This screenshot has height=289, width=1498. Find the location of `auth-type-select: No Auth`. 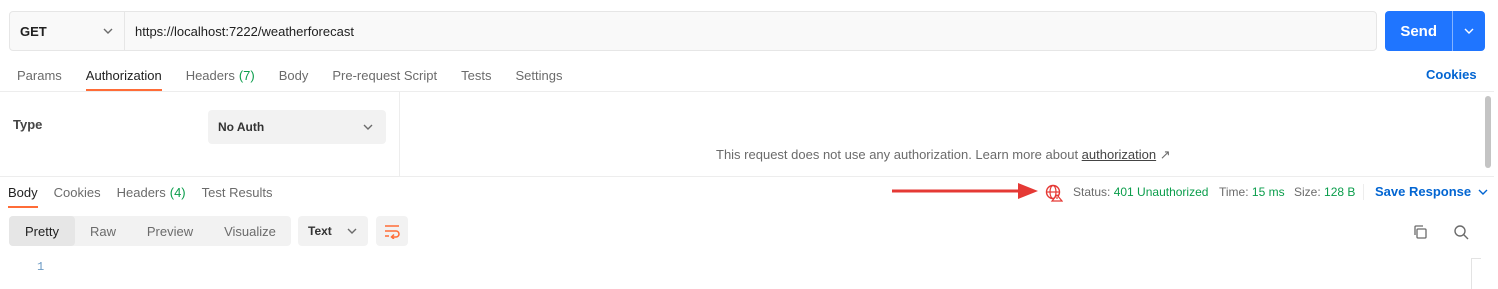

auth-type-select: No Auth is located at coordinates (297, 127).